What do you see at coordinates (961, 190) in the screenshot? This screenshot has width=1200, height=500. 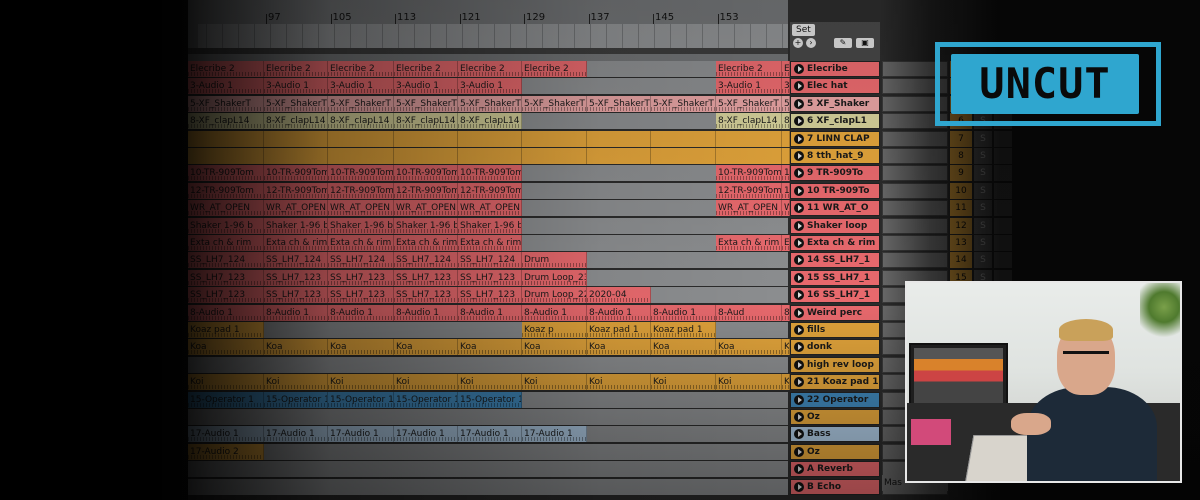 I see `track-activator-button: 10` at bounding box center [961, 190].